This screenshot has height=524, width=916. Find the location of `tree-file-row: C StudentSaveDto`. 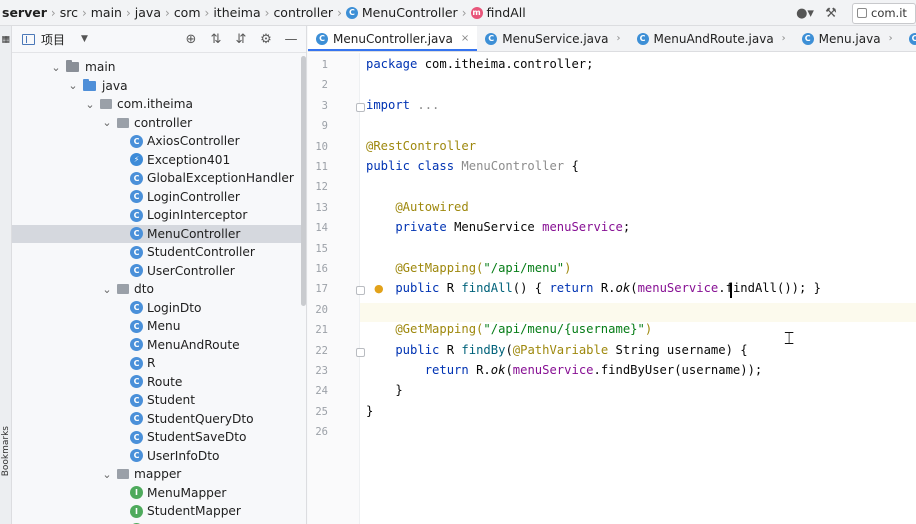

tree-file-row: C StudentSaveDto is located at coordinates (159, 437).